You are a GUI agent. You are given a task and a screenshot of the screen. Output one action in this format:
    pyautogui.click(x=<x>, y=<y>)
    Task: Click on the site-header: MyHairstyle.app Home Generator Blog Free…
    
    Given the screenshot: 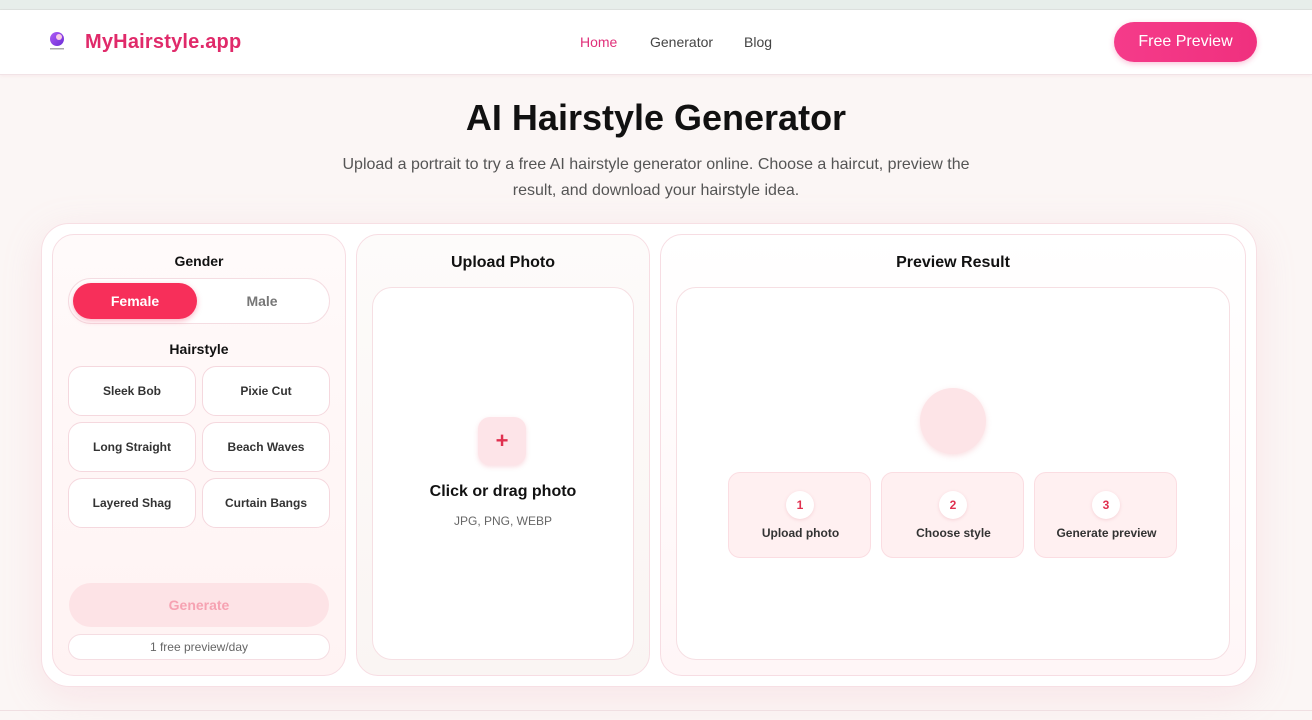 What is the action you would take?
    pyautogui.click(x=656, y=42)
    